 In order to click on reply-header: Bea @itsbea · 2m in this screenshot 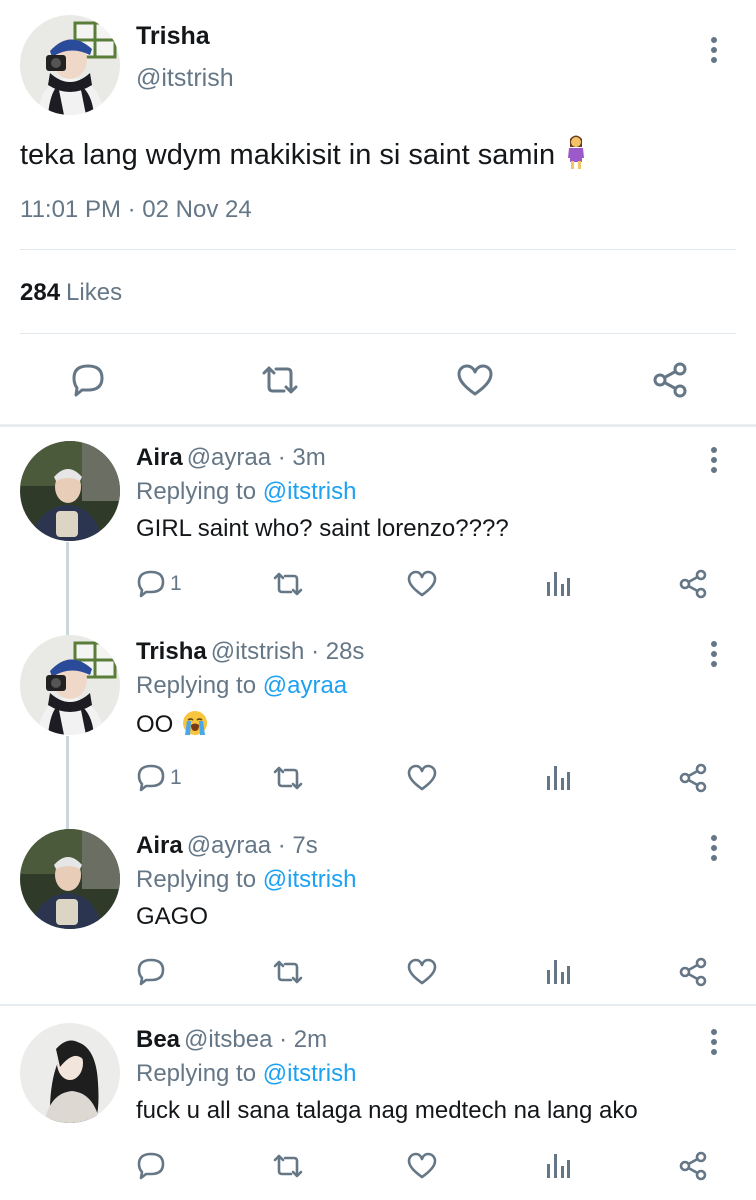, I will do `click(231, 1040)`.